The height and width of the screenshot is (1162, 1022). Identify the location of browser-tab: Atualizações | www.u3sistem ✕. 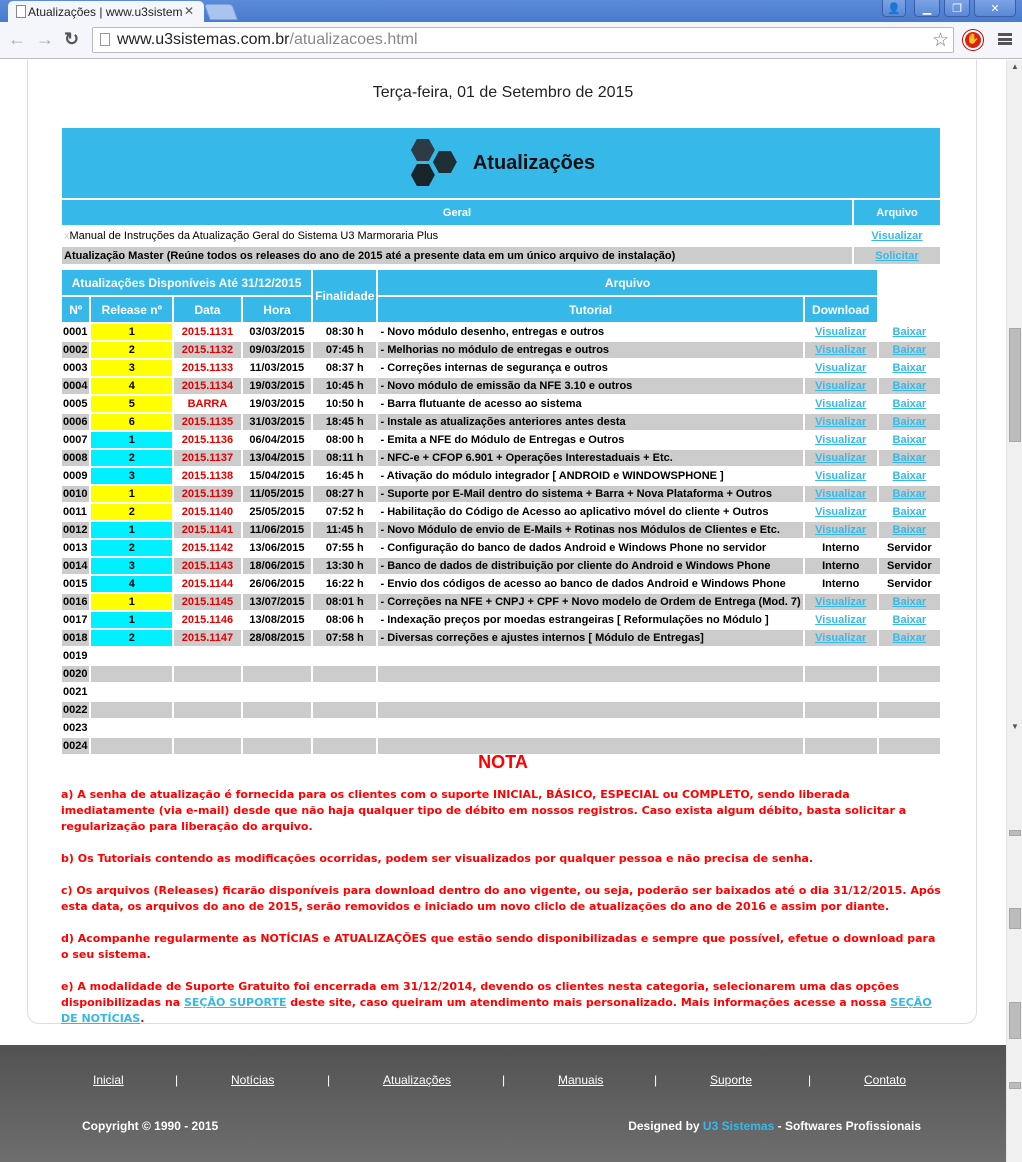
(106, 12).